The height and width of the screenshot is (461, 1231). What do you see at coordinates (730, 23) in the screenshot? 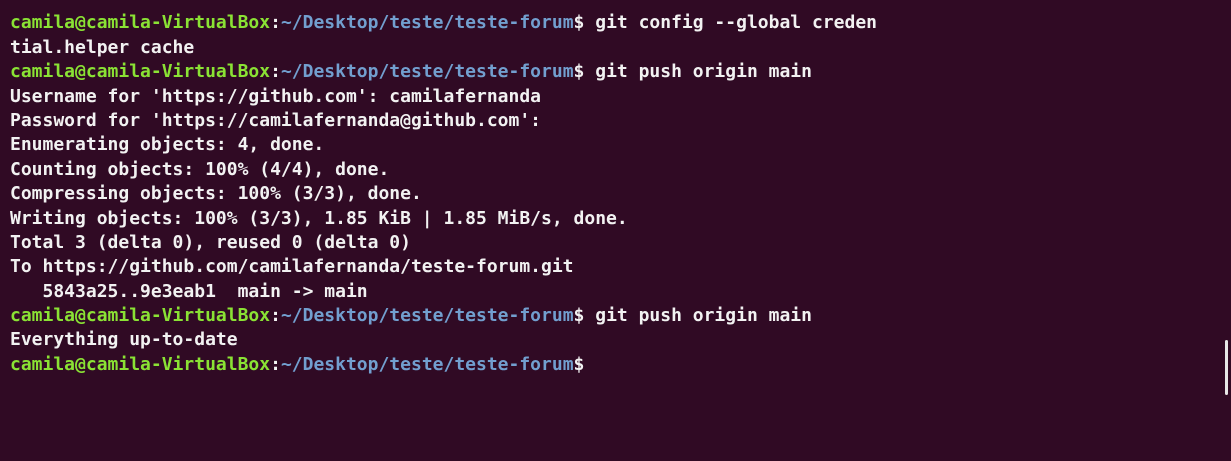
I see `command-text: git config --global creden` at bounding box center [730, 23].